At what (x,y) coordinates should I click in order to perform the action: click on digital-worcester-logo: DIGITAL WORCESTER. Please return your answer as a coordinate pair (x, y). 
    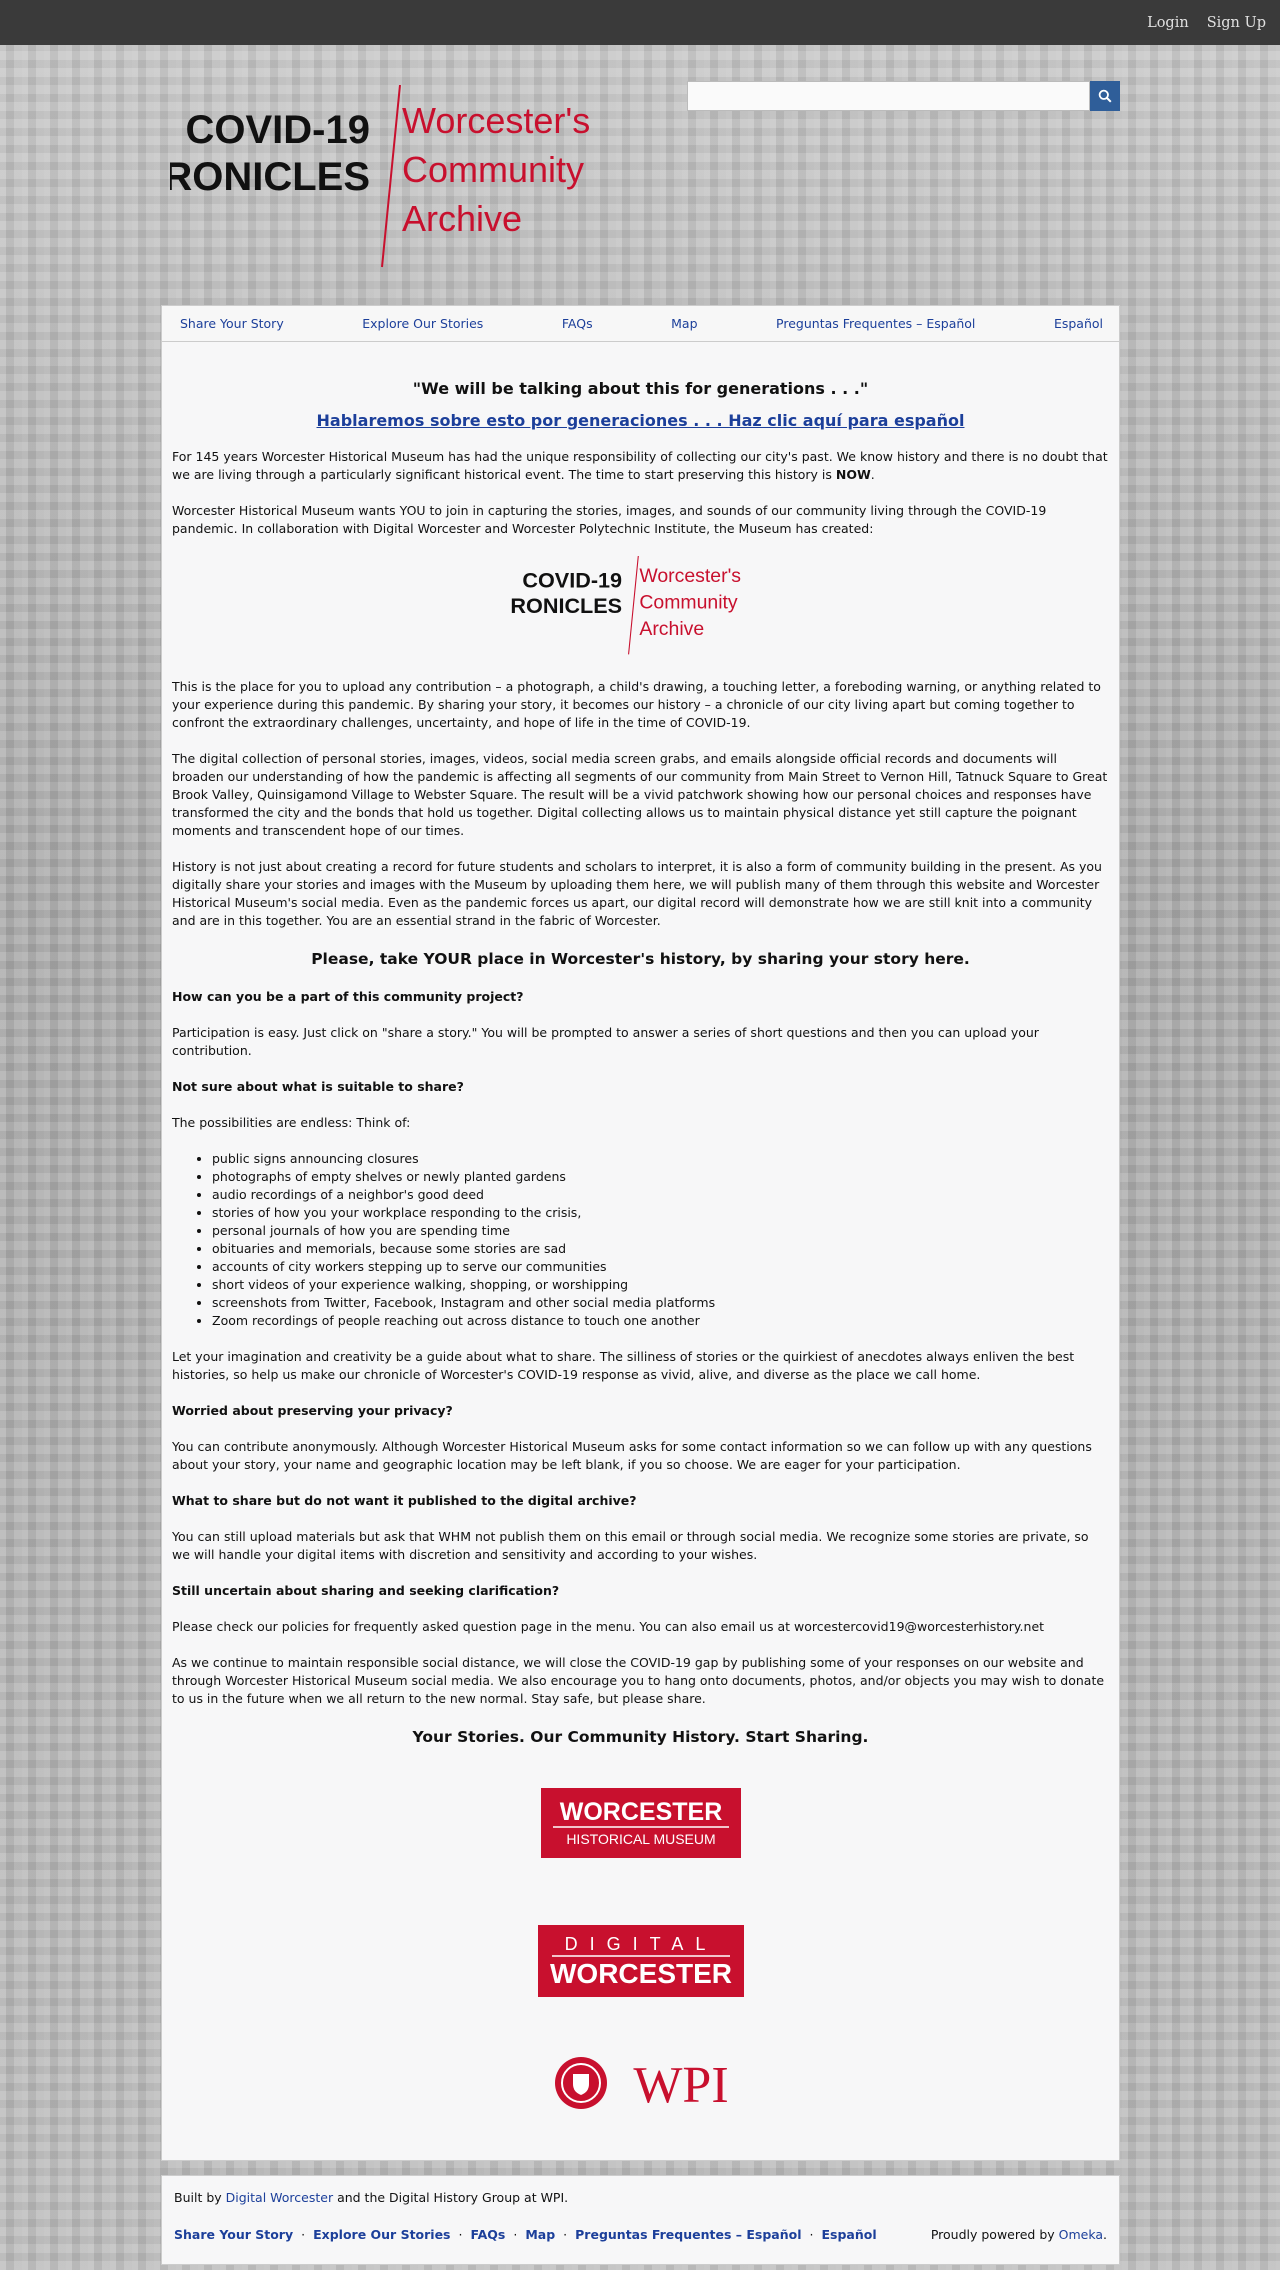
    Looking at the image, I should click on (640, 1961).